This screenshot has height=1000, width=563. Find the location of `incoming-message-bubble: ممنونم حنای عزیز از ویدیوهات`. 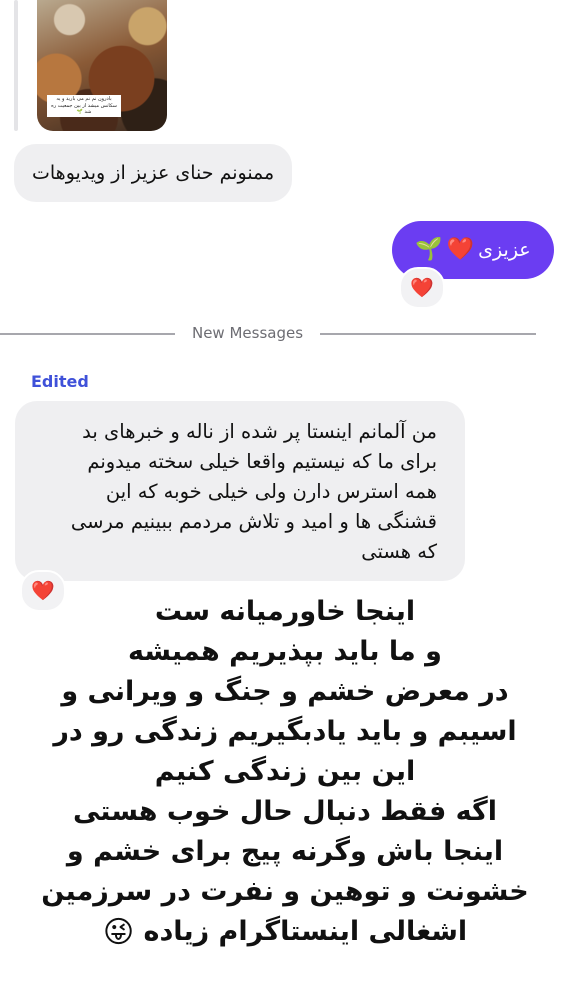

incoming-message-bubble: ممنونم حنای عزیز از ویدیوهات is located at coordinates (153, 173).